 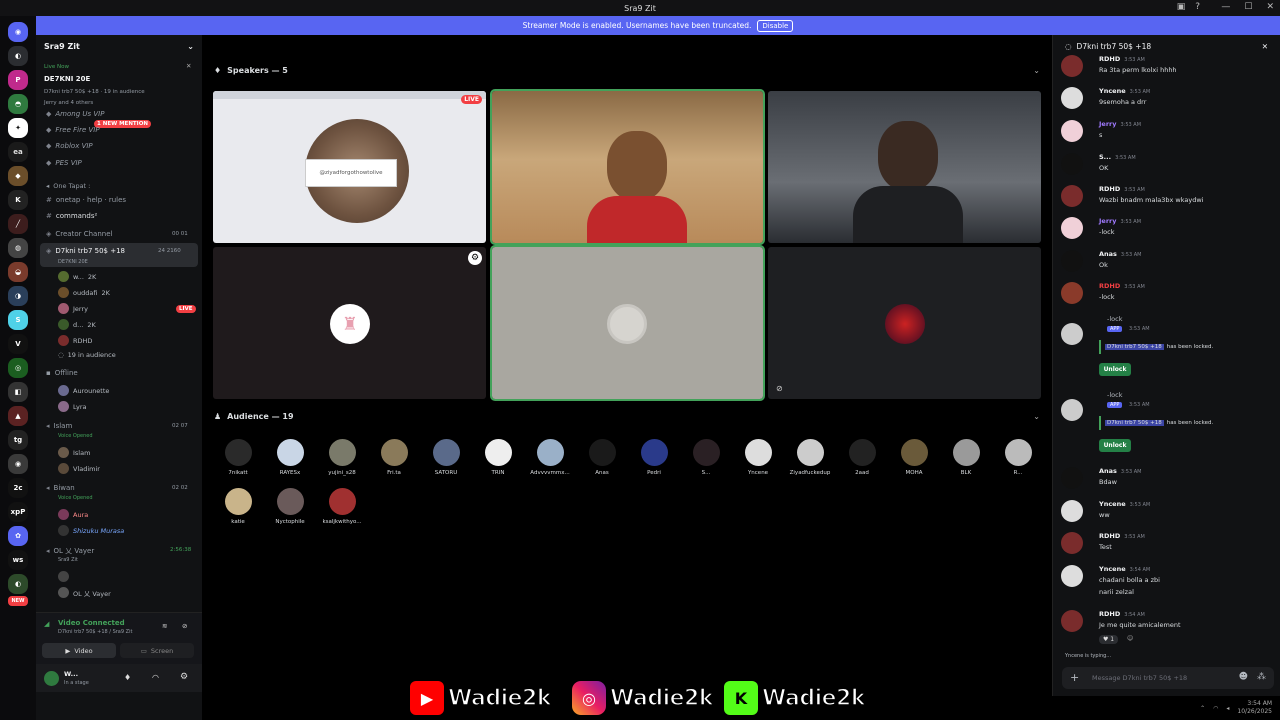 What do you see at coordinates (1227, 708) in the screenshot?
I see `volume-icon: ◂` at bounding box center [1227, 708].